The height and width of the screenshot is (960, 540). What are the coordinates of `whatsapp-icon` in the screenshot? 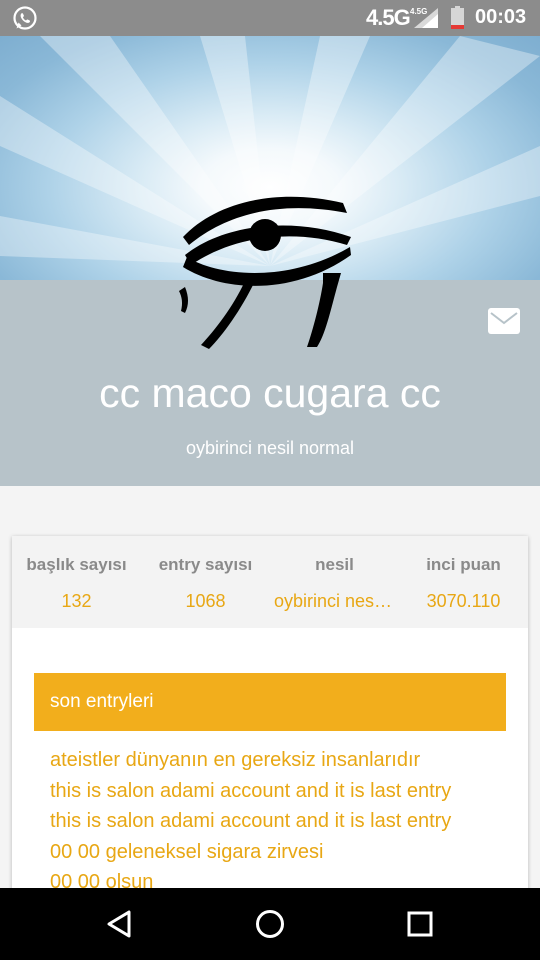 It's located at (25, 18).